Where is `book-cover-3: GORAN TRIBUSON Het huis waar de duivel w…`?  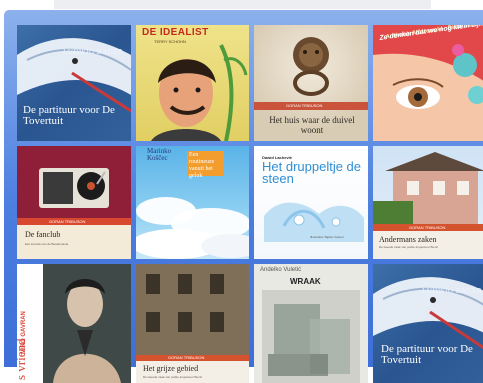
book-cover-3: GORAN TRIBUSON Het huis waar de duivel w… is located at coordinates (311, 83).